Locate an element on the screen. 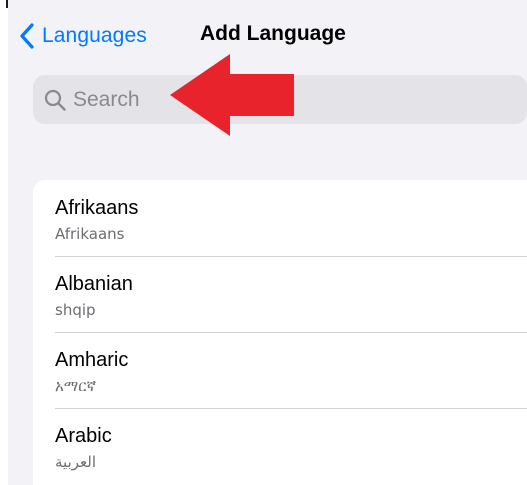 The height and width of the screenshot is (485, 527). language-name: Arabic is located at coordinates (83, 436).